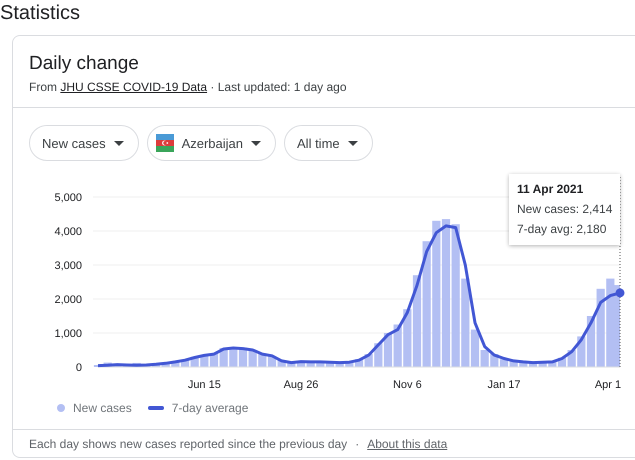 This screenshot has width=635, height=460. I want to click on footer-note: Each day shows new cases reported since the previous day, so click(188, 444).